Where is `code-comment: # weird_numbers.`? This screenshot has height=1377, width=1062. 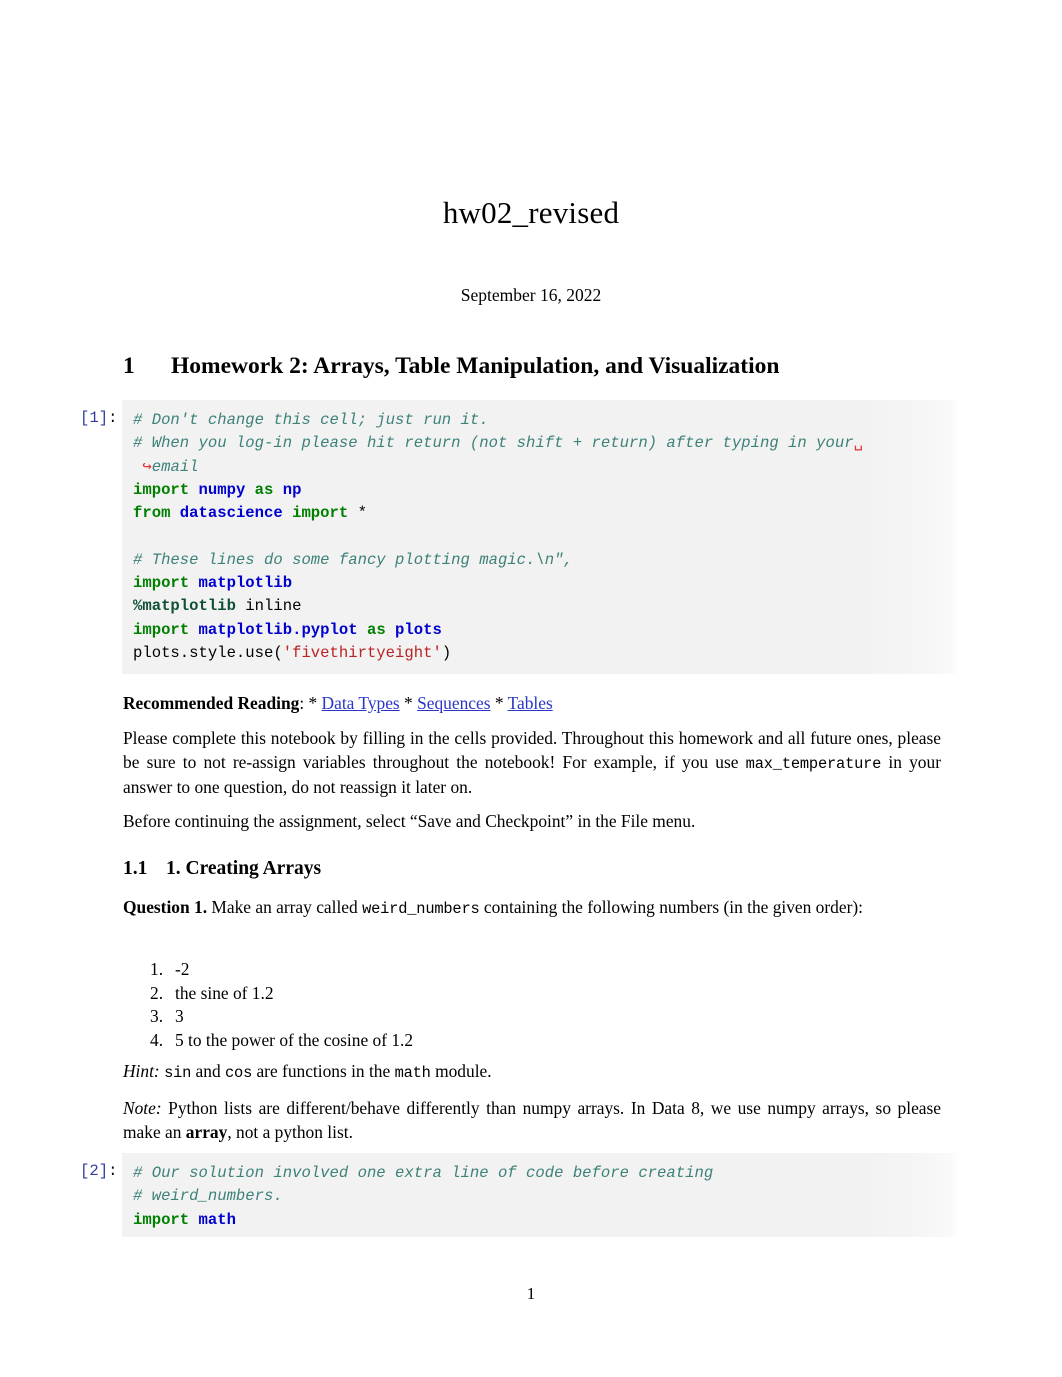 code-comment: # weird_numbers. is located at coordinates (208, 1196).